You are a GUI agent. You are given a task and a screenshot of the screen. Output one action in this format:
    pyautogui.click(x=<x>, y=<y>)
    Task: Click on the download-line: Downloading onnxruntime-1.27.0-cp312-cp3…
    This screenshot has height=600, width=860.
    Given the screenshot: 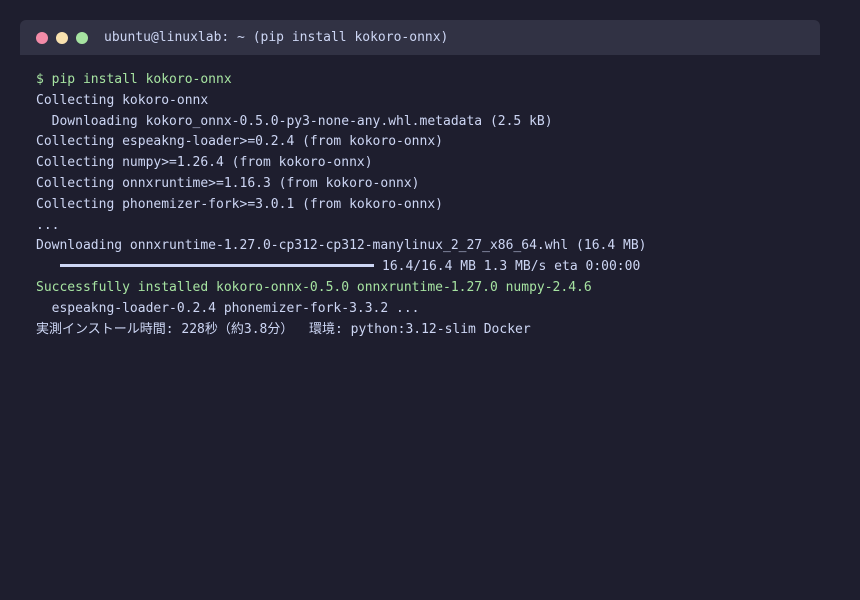 What is the action you would take?
    pyautogui.click(x=341, y=246)
    